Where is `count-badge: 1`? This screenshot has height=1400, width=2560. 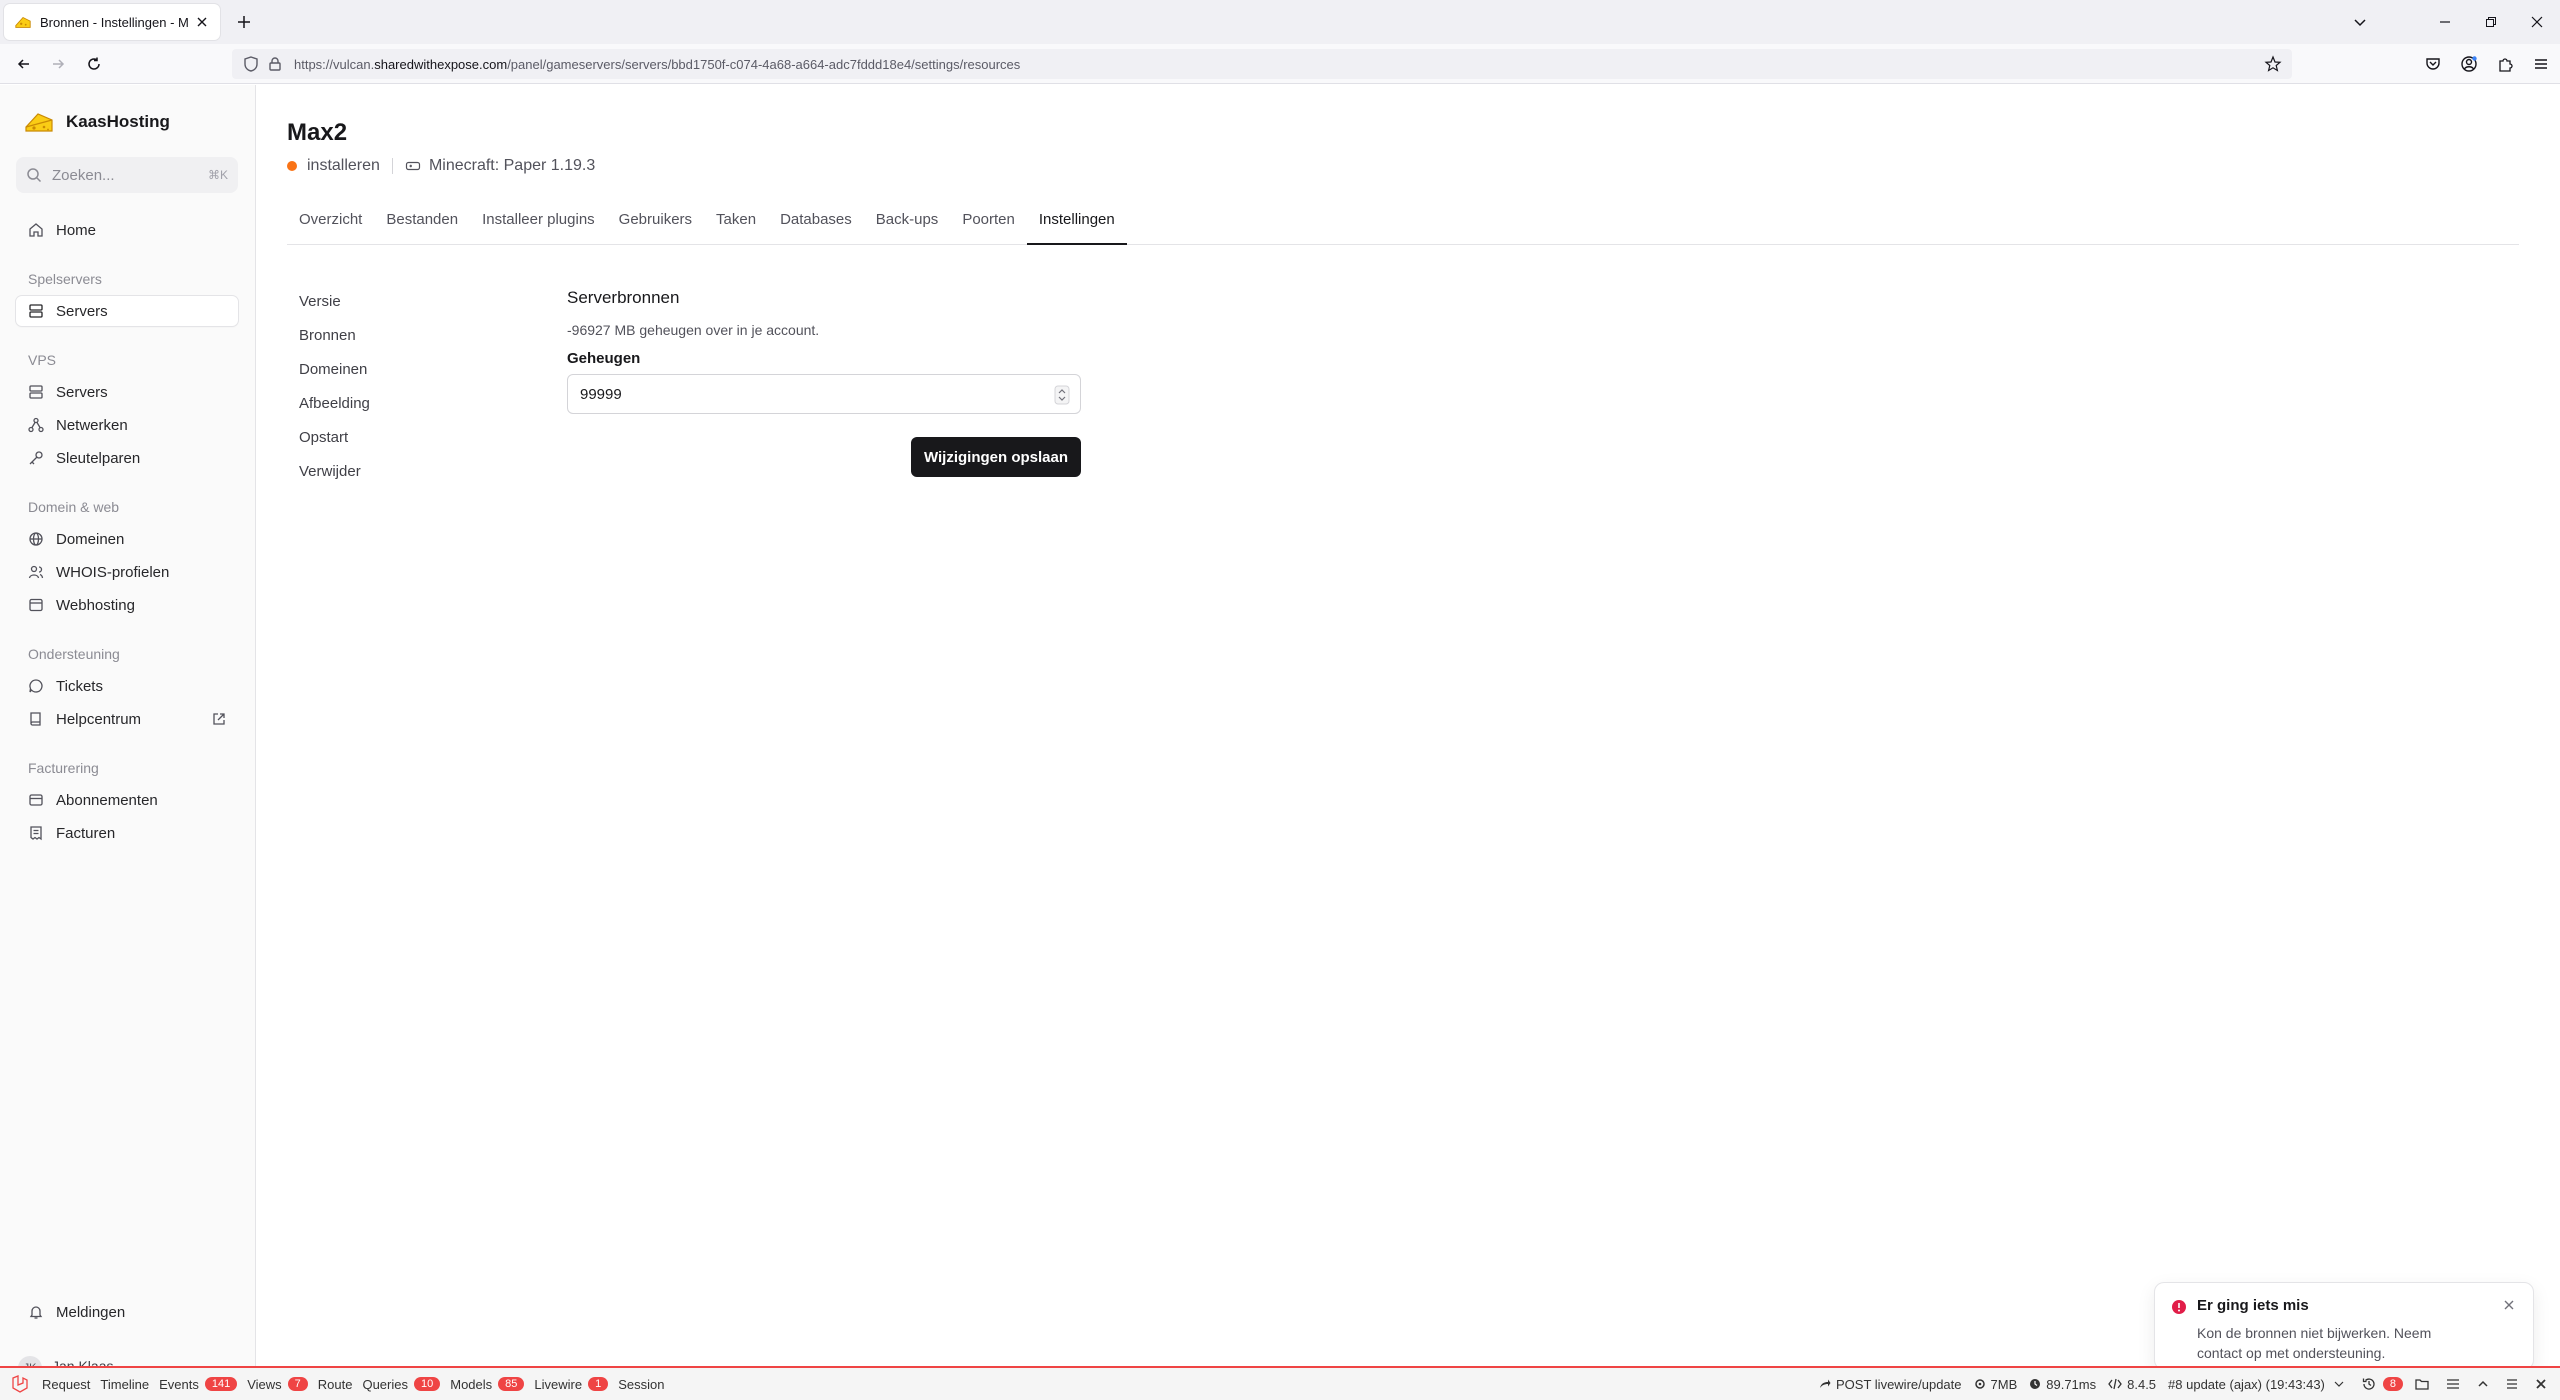
count-badge: 1 is located at coordinates (598, 1384).